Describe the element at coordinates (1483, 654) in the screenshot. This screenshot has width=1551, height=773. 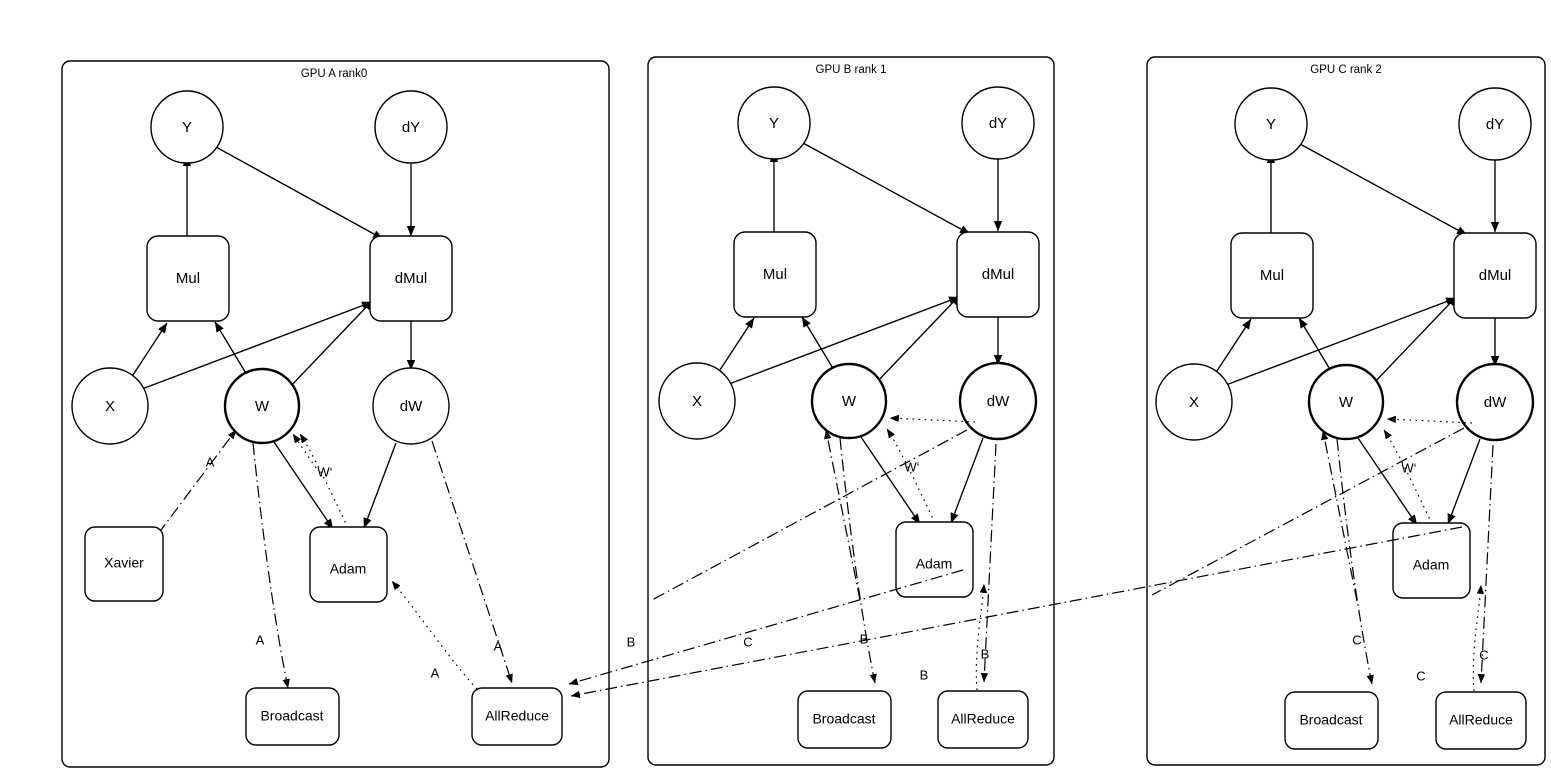
I see `edge-label-c-dw-allreduce: C` at that location.